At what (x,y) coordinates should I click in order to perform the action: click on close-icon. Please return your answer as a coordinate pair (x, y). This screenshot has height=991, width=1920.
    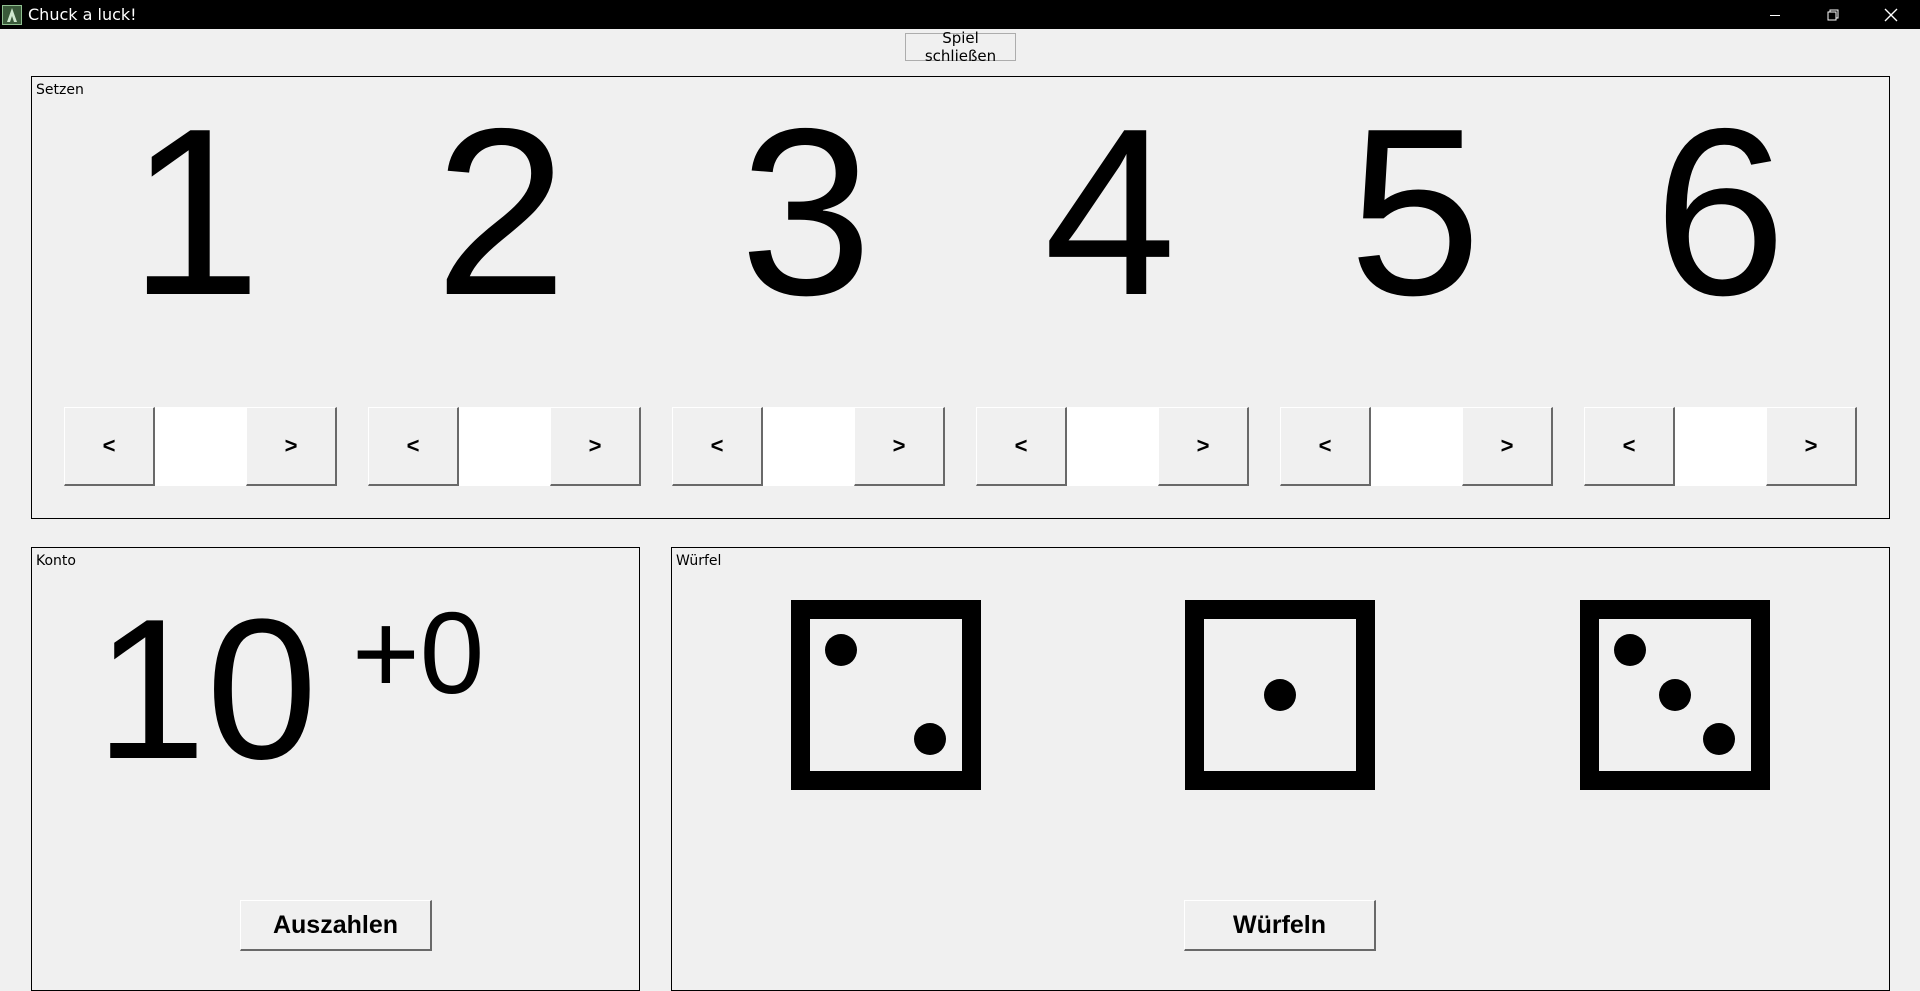
    Looking at the image, I should click on (1891, 14).